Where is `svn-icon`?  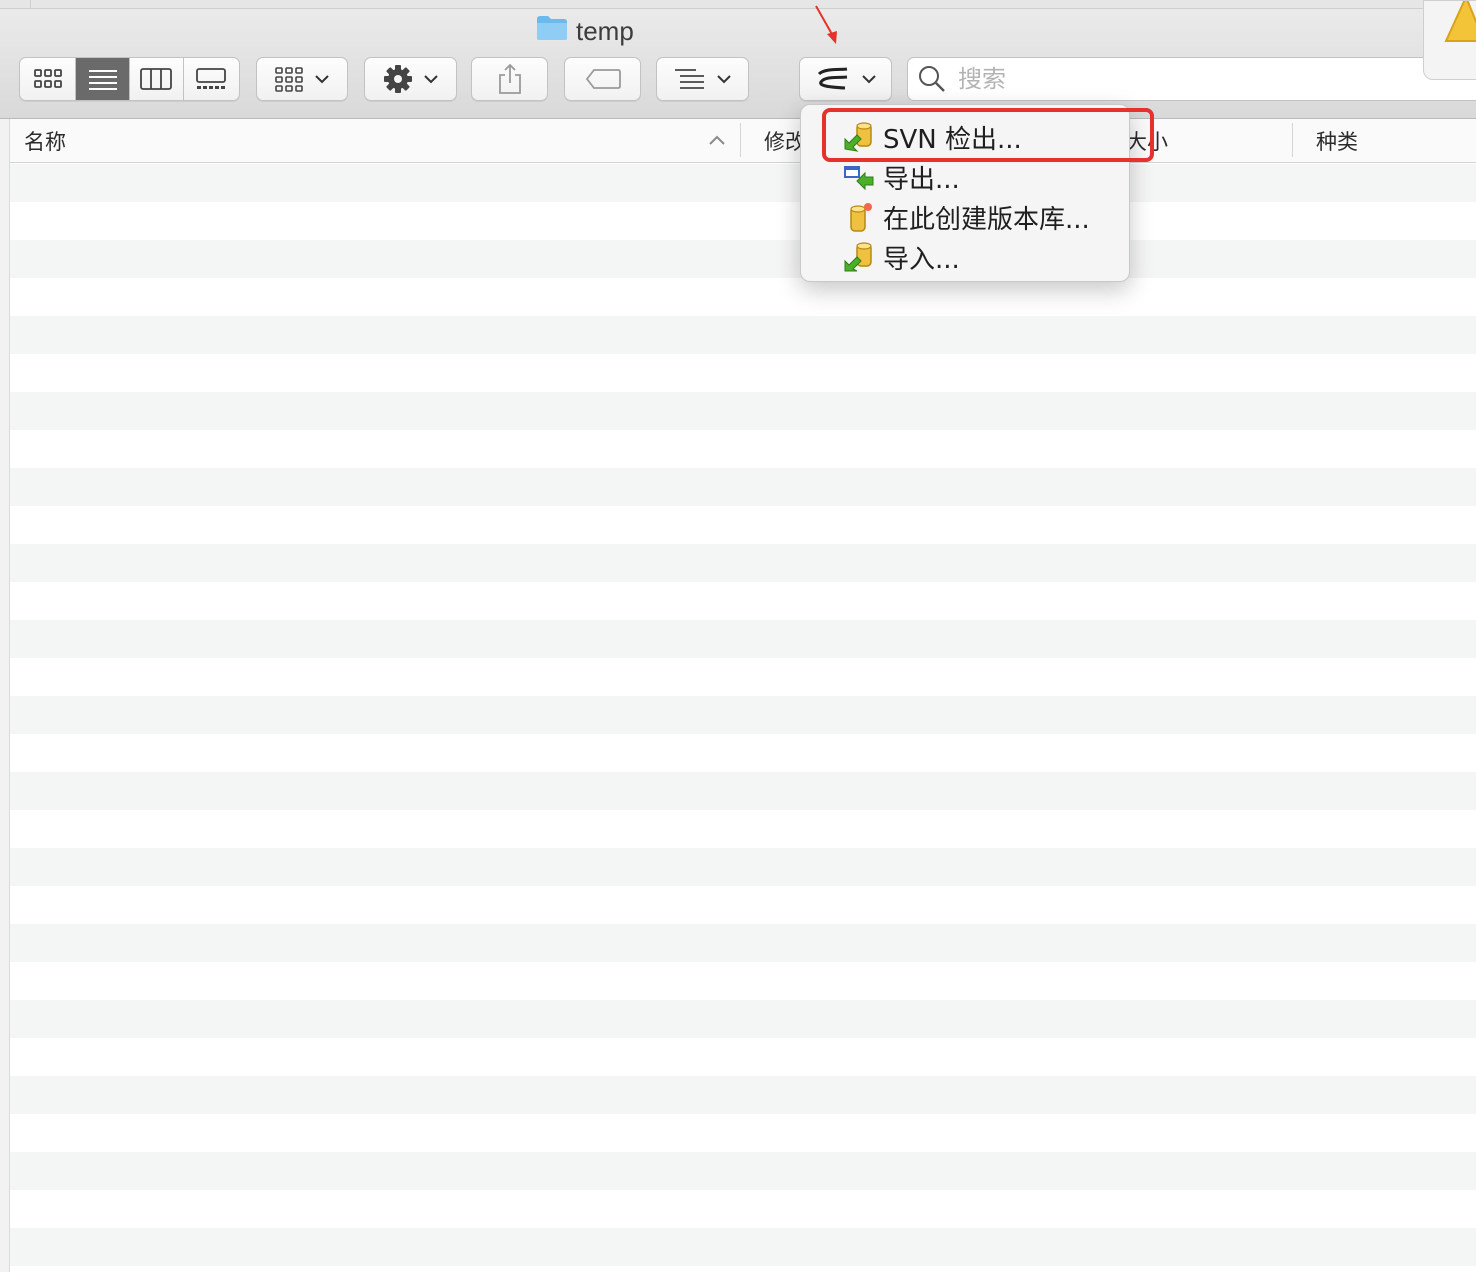
svn-icon is located at coordinates (832, 78).